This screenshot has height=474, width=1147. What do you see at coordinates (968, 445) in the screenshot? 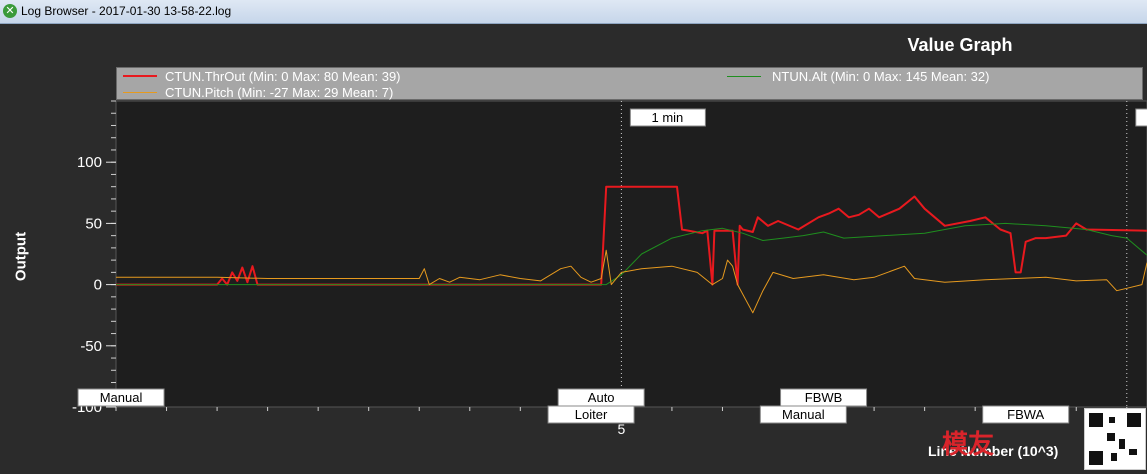
I see `watermark-logo: 模友` at bounding box center [968, 445].